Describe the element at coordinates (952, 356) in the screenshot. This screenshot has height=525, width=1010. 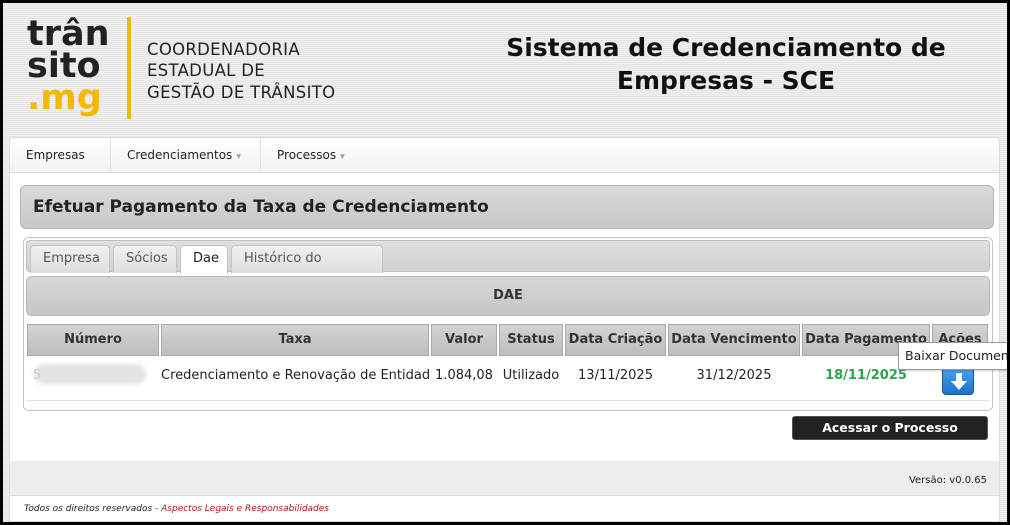
I see `download-tooltip: Baixar Documento` at that location.